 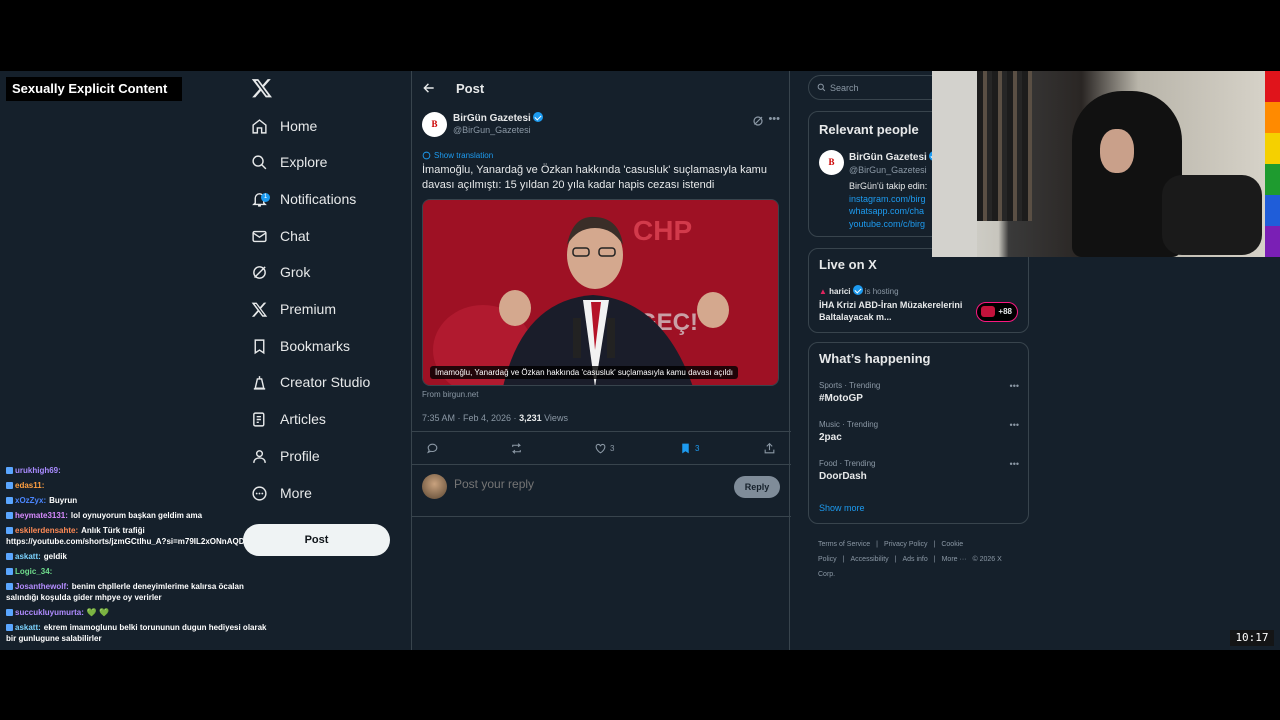 What do you see at coordinates (844, 544) in the screenshot?
I see `footer-link: Terms of Service` at bounding box center [844, 544].